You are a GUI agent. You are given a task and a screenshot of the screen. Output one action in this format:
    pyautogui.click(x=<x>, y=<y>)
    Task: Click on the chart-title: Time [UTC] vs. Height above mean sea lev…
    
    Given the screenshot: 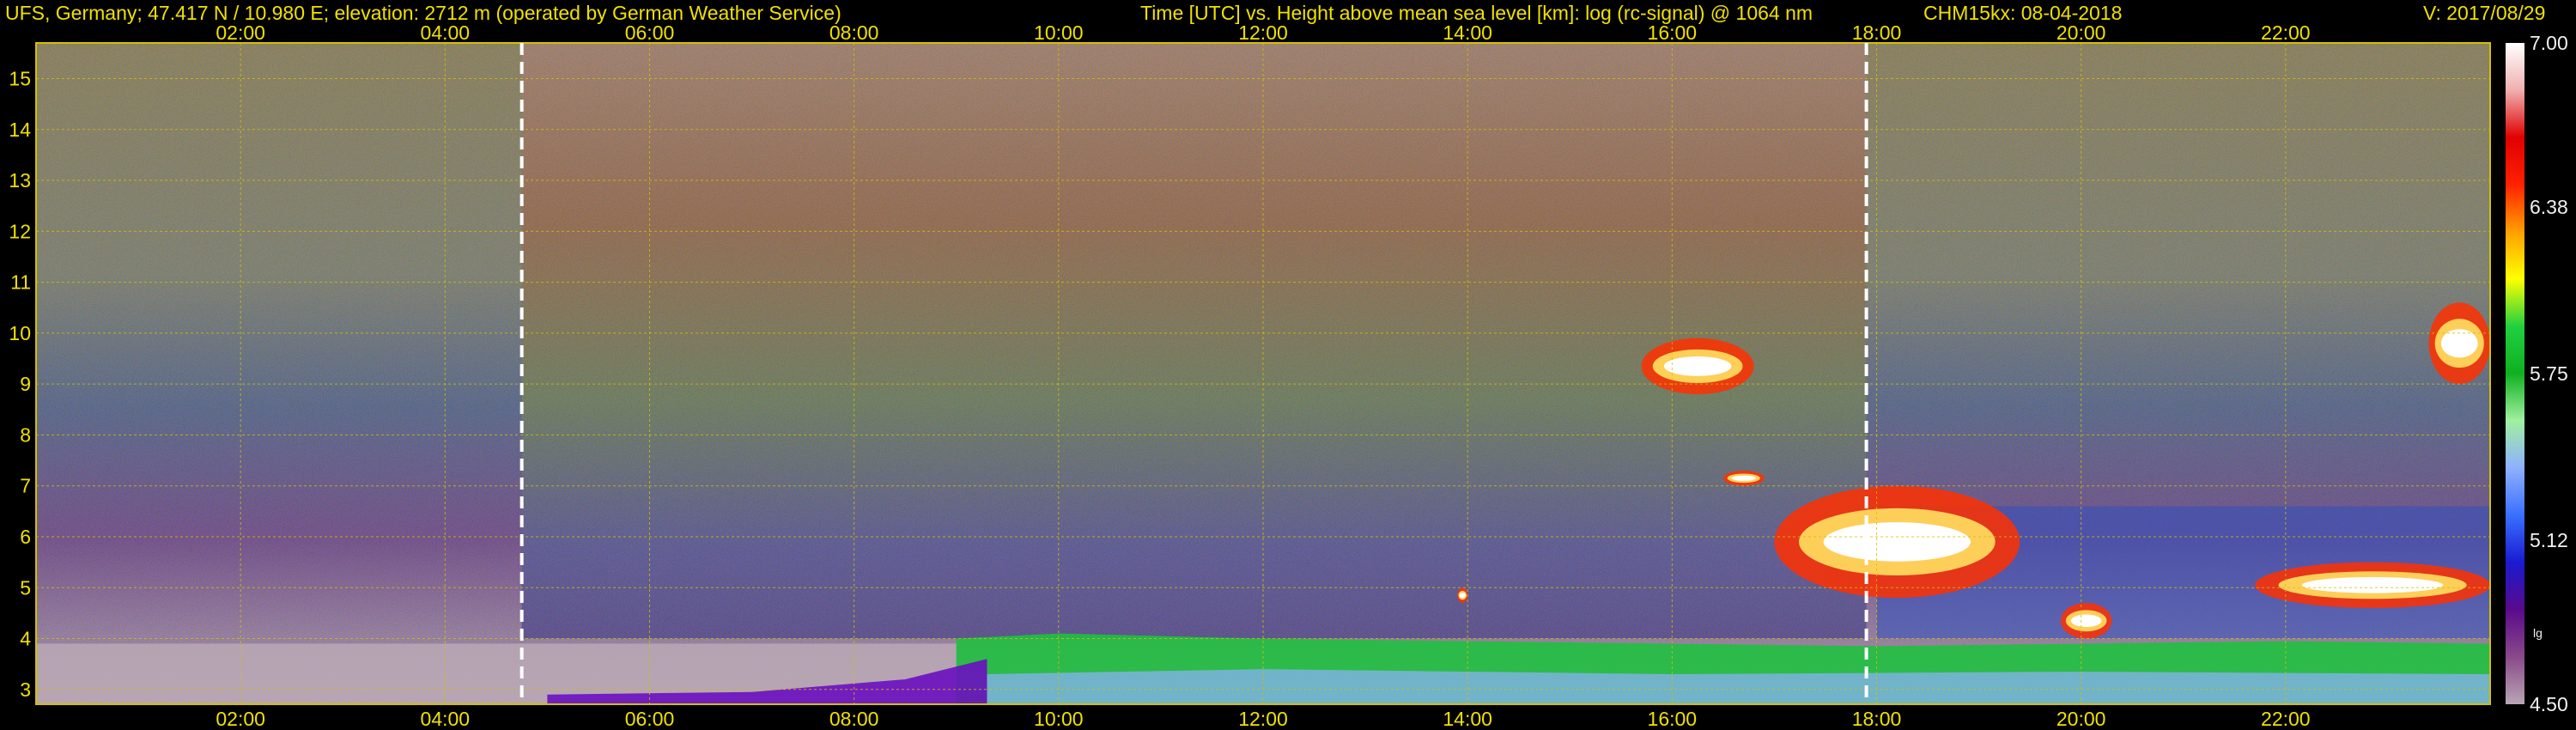 What is the action you would take?
    pyautogui.click(x=1477, y=13)
    